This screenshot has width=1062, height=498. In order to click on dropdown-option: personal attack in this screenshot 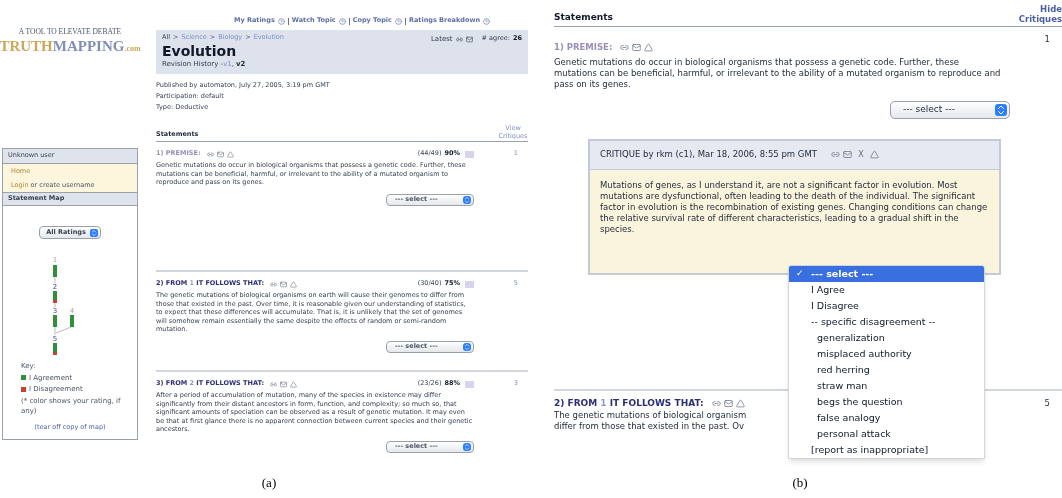, I will do `click(886, 434)`.